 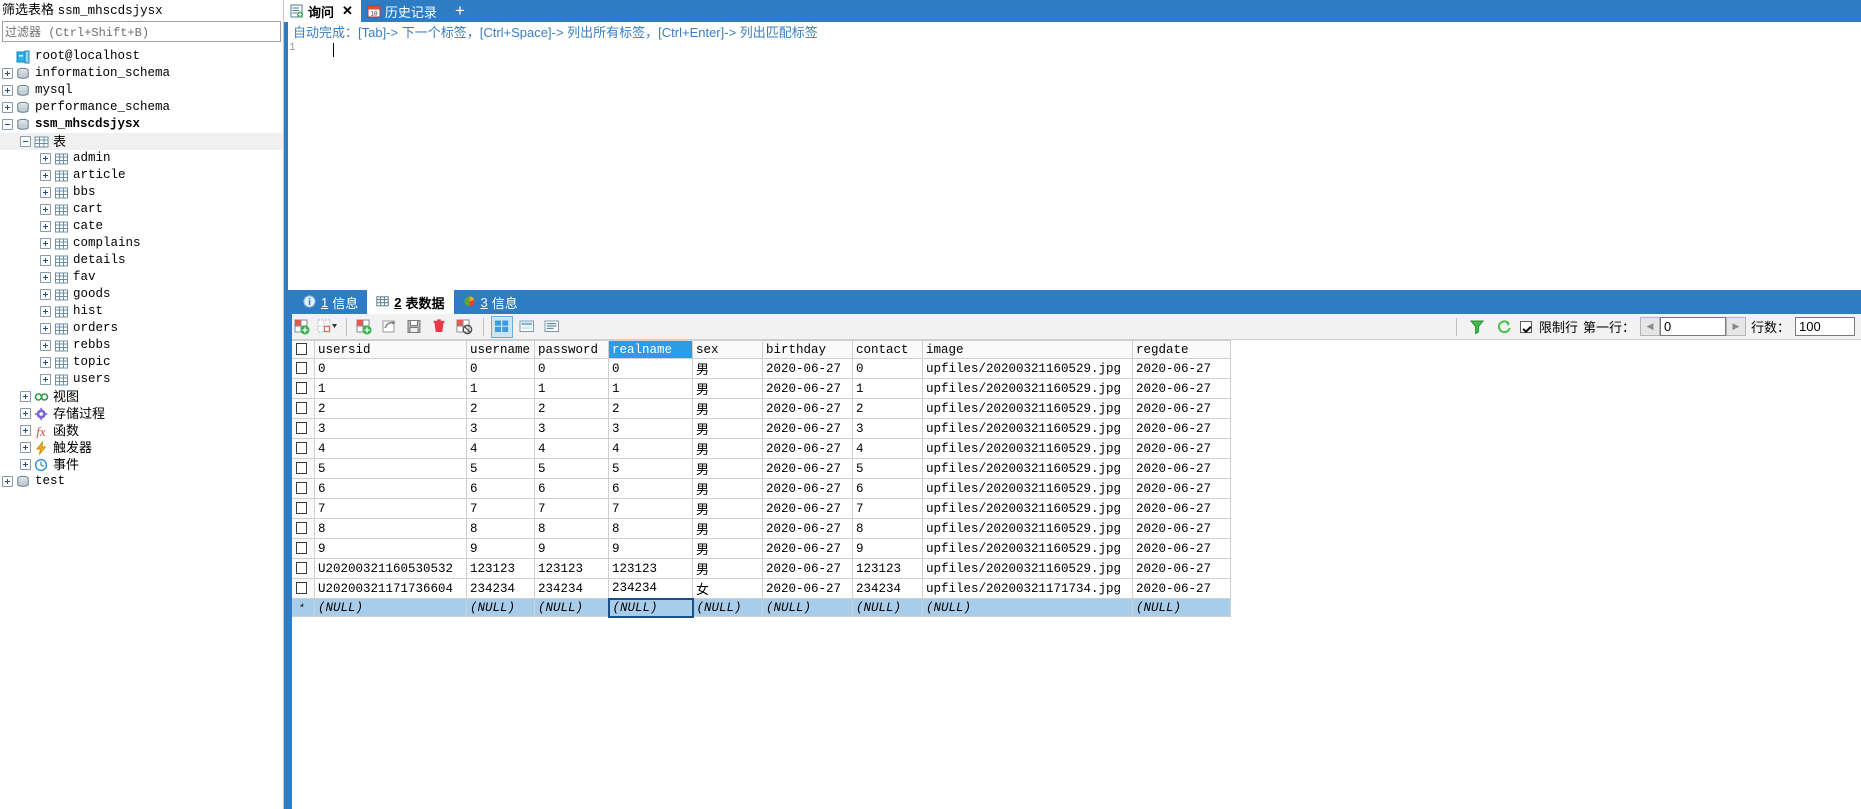 I want to click on delete-record-icon, so click(x=440, y=327).